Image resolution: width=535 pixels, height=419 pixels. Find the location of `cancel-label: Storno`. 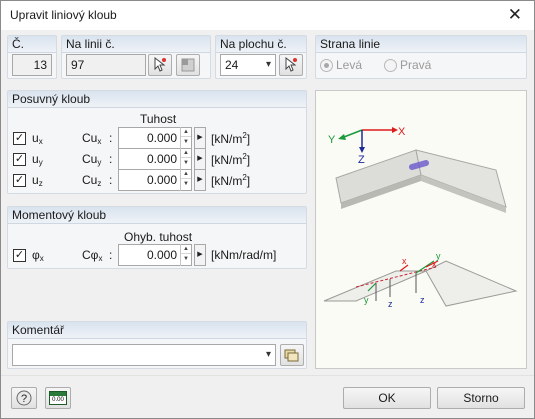

cancel-label: Storno is located at coordinates (481, 398).